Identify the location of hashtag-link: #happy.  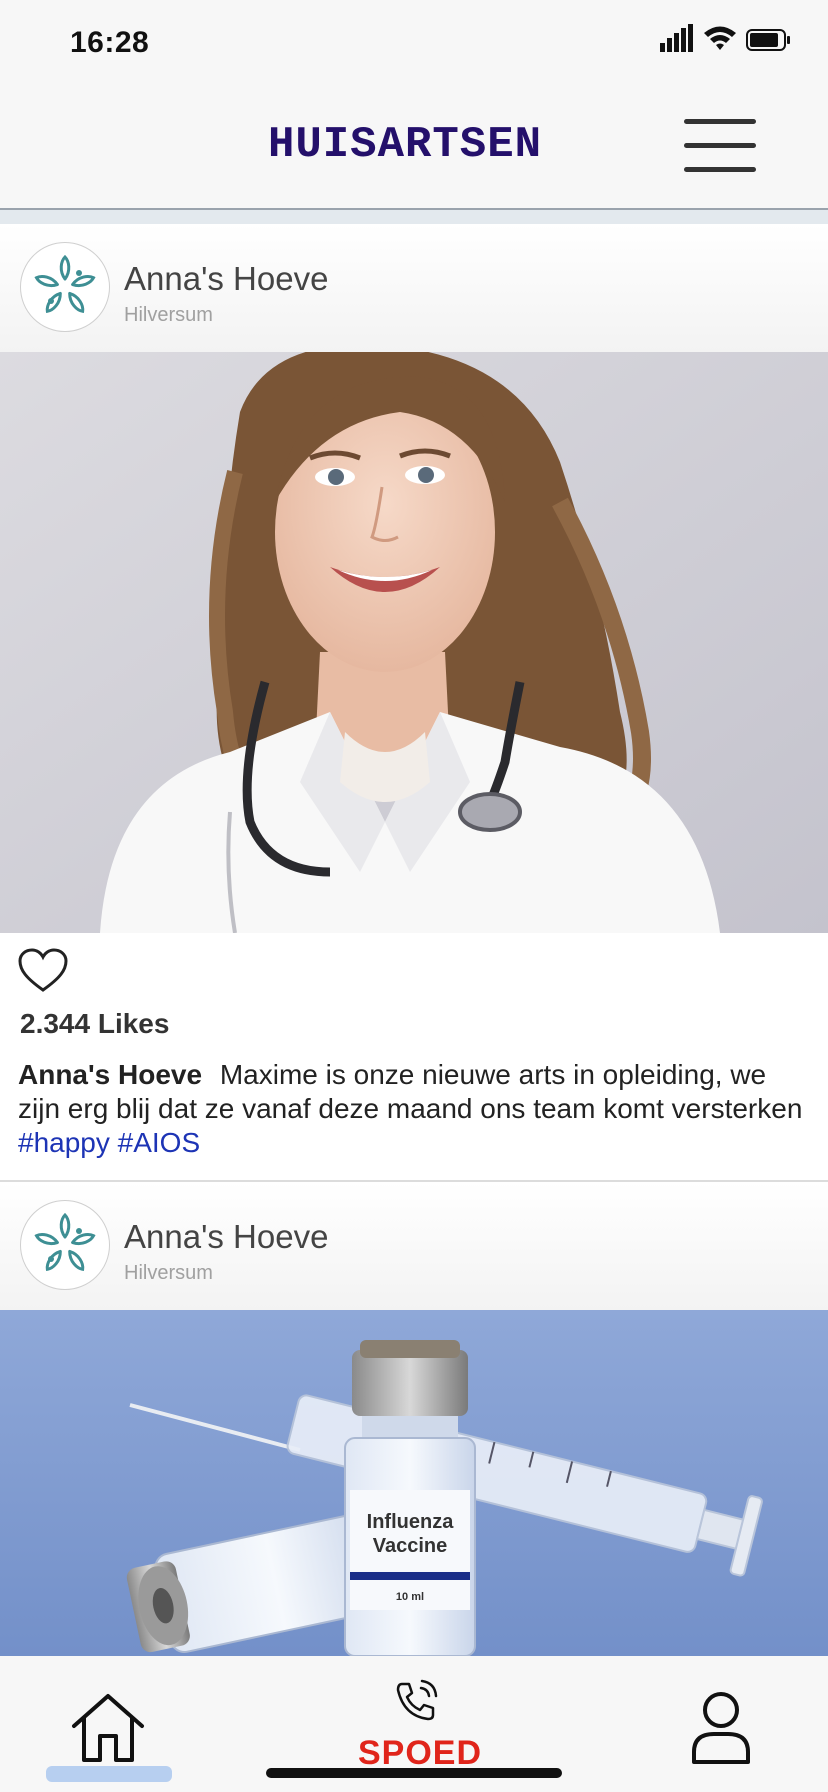
(64, 1142).